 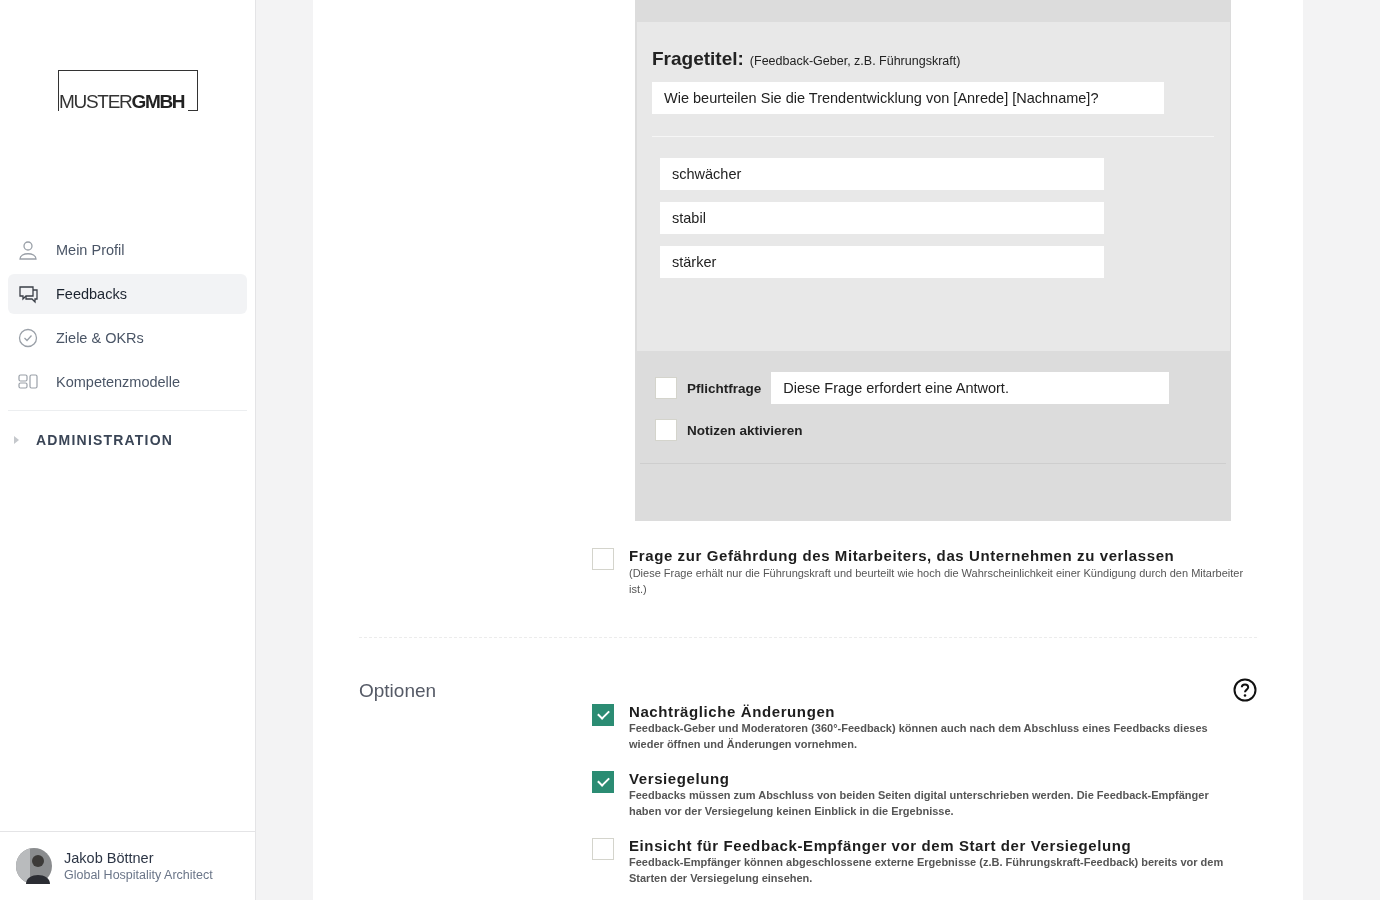 What do you see at coordinates (902, 556) in the screenshot?
I see `option-title: Frage zur Gefährdung des Mitarbeiters, das Unternehmen zu verlassen` at bounding box center [902, 556].